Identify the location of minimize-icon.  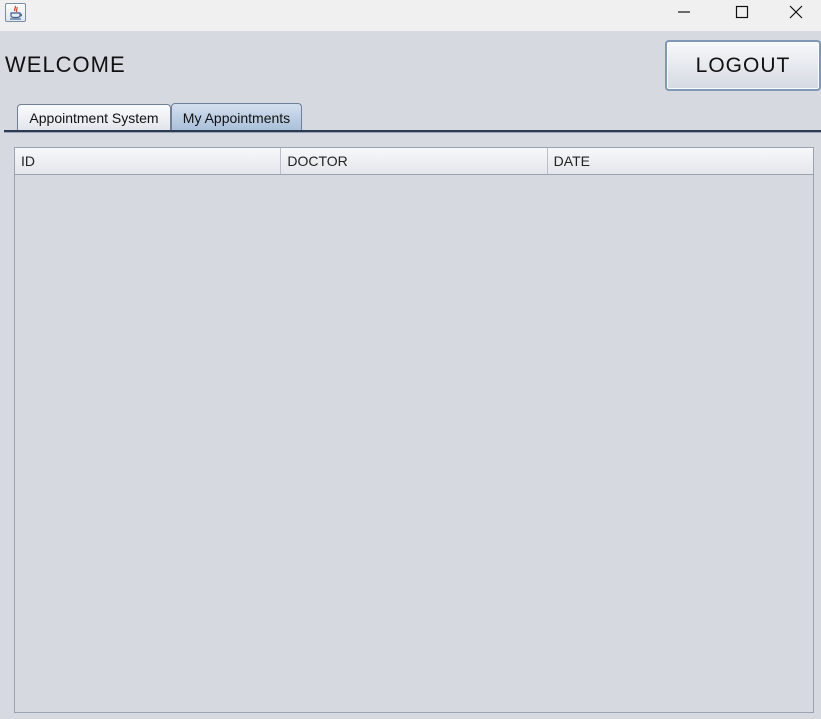
(684, 12).